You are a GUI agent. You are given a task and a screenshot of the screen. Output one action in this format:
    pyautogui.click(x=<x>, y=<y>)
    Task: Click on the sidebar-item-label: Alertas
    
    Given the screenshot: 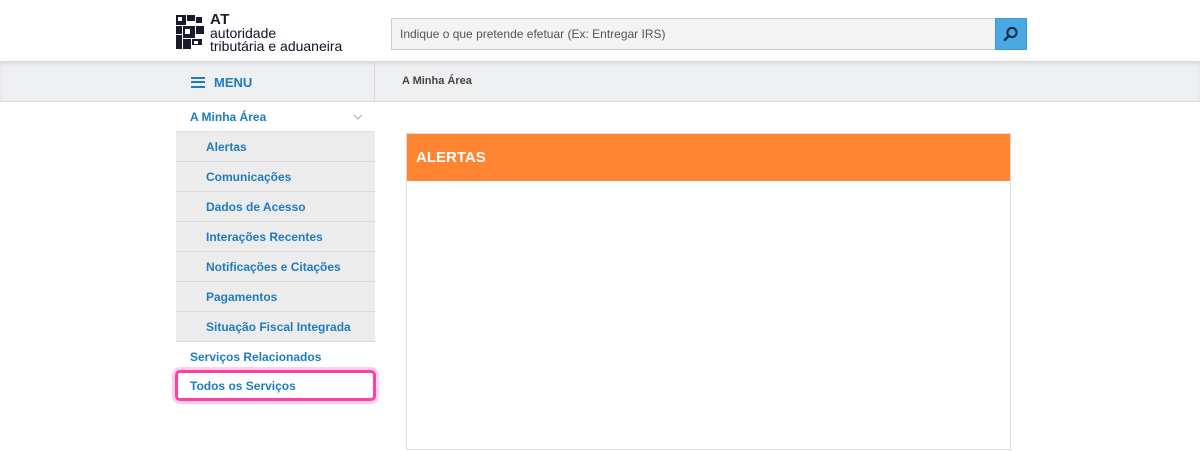 What is the action you would take?
    pyautogui.click(x=226, y=146)
    